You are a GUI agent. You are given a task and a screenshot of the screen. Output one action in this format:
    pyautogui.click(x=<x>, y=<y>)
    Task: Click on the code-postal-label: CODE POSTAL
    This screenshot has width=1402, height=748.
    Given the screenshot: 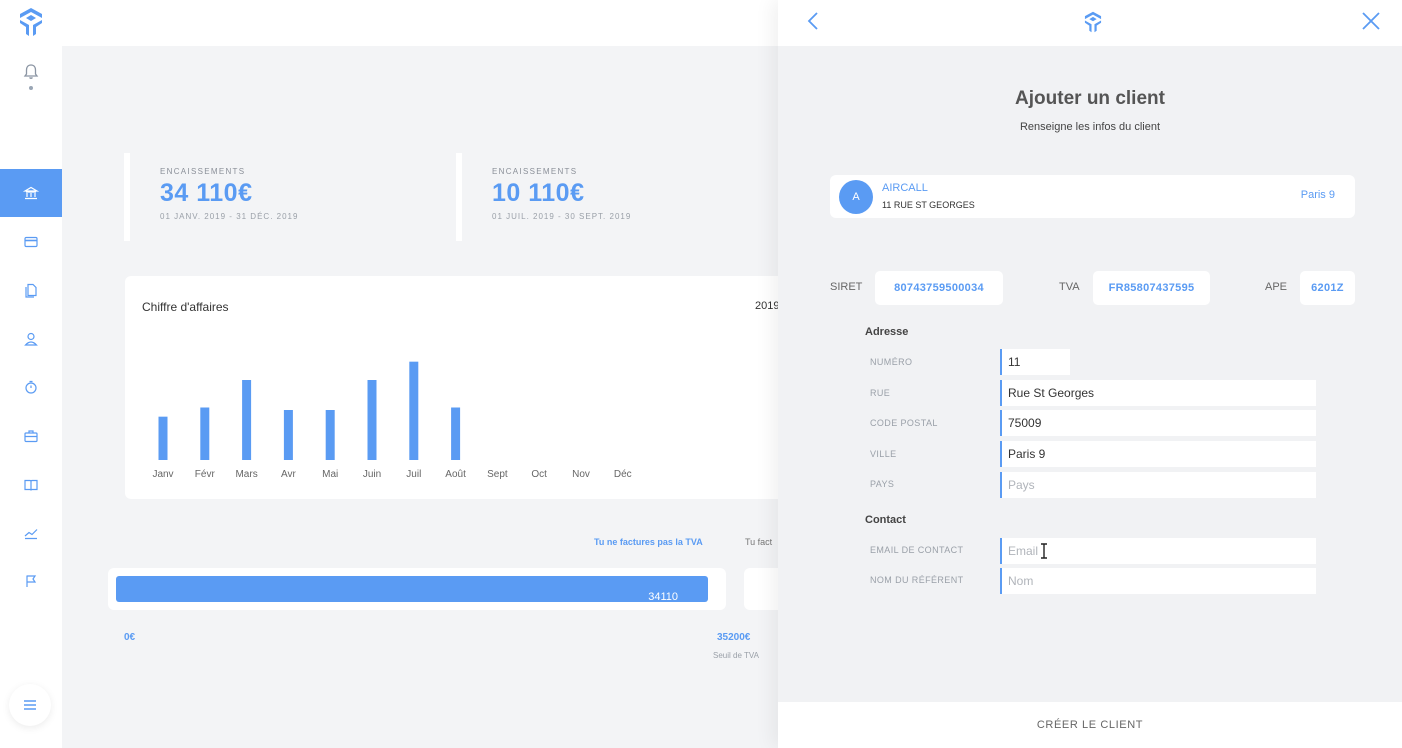 What is the action you would take?
    pyautogui.click(x=904, y=423)
    